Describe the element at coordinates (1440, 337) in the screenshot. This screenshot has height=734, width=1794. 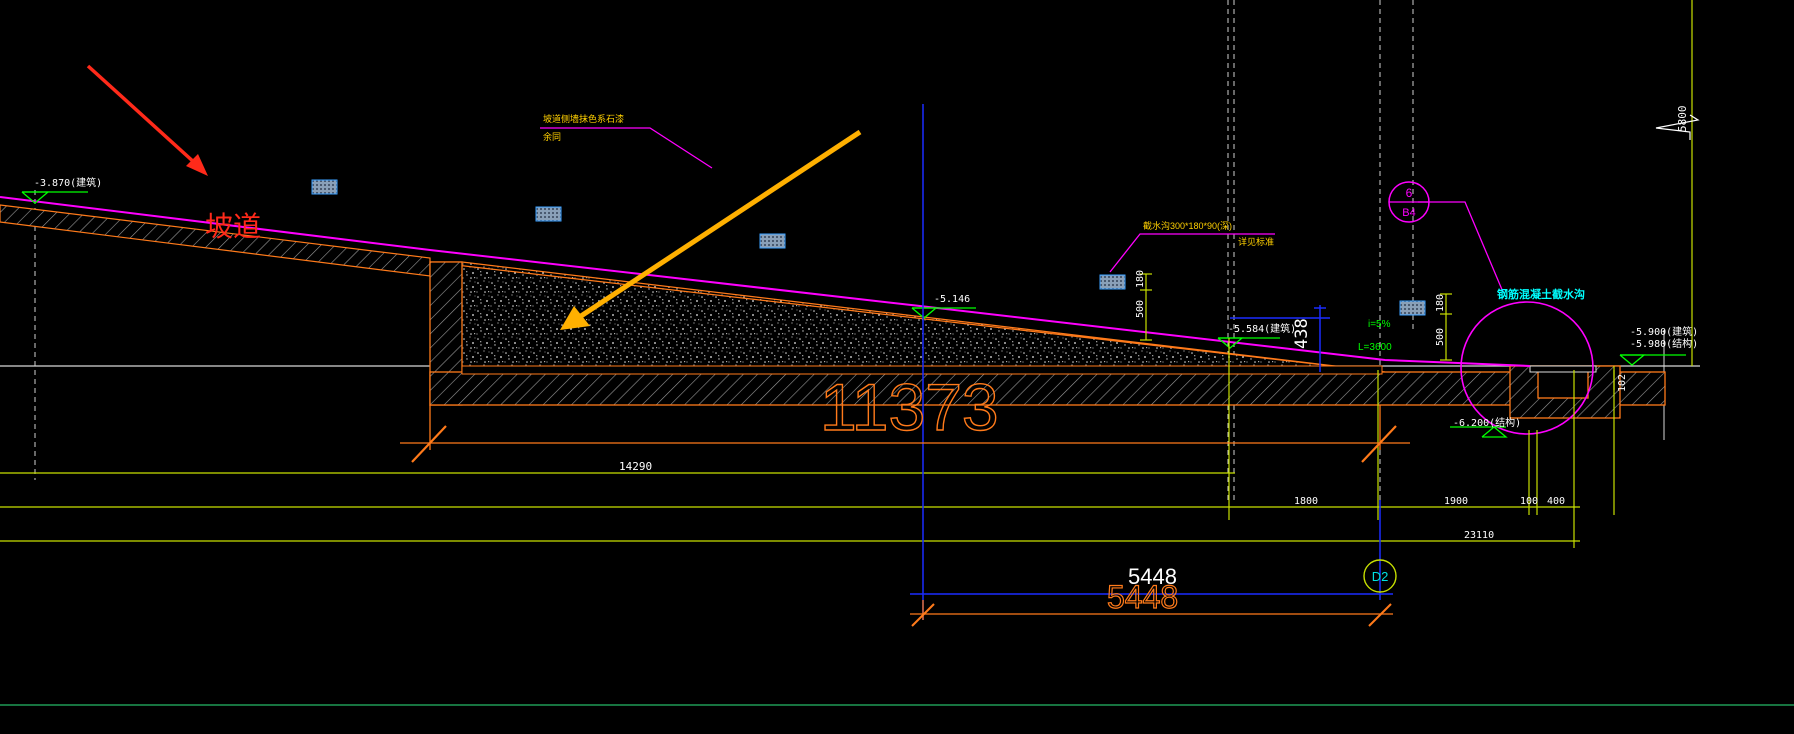
I see `dim-500-b: 500` at that location.